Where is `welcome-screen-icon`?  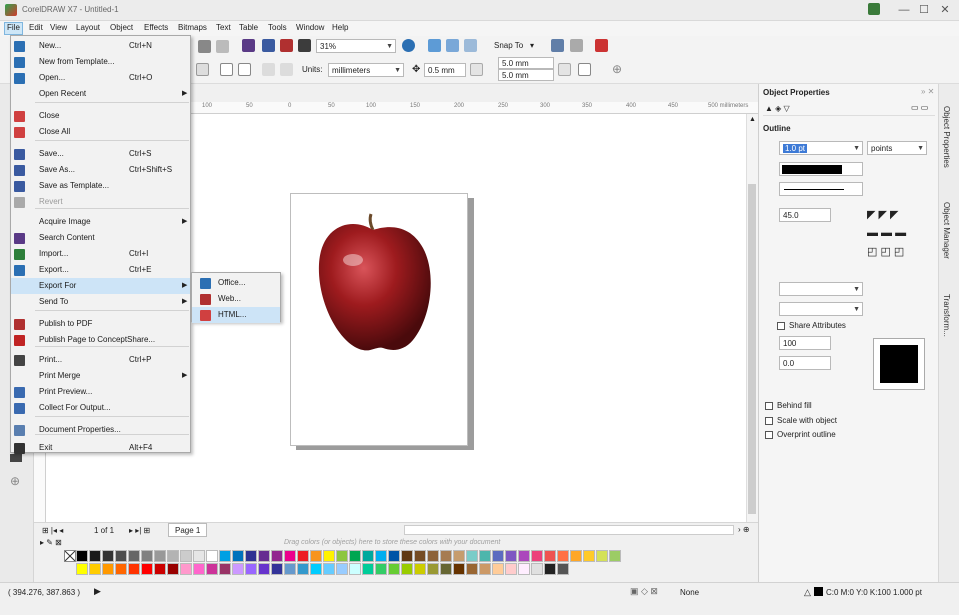
welcome-screen-icon is located at coordinates (557, 45).